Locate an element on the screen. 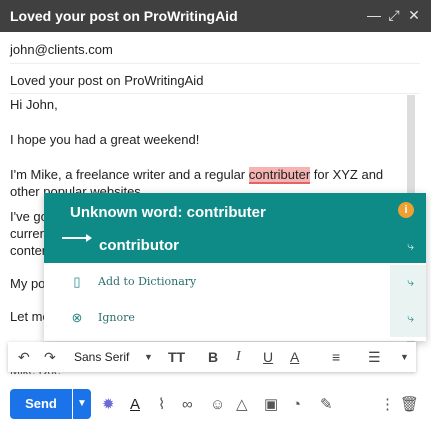 This screenshot has width=431, height=427. undo-icon: ↶ is located at coordinates (24, 357).